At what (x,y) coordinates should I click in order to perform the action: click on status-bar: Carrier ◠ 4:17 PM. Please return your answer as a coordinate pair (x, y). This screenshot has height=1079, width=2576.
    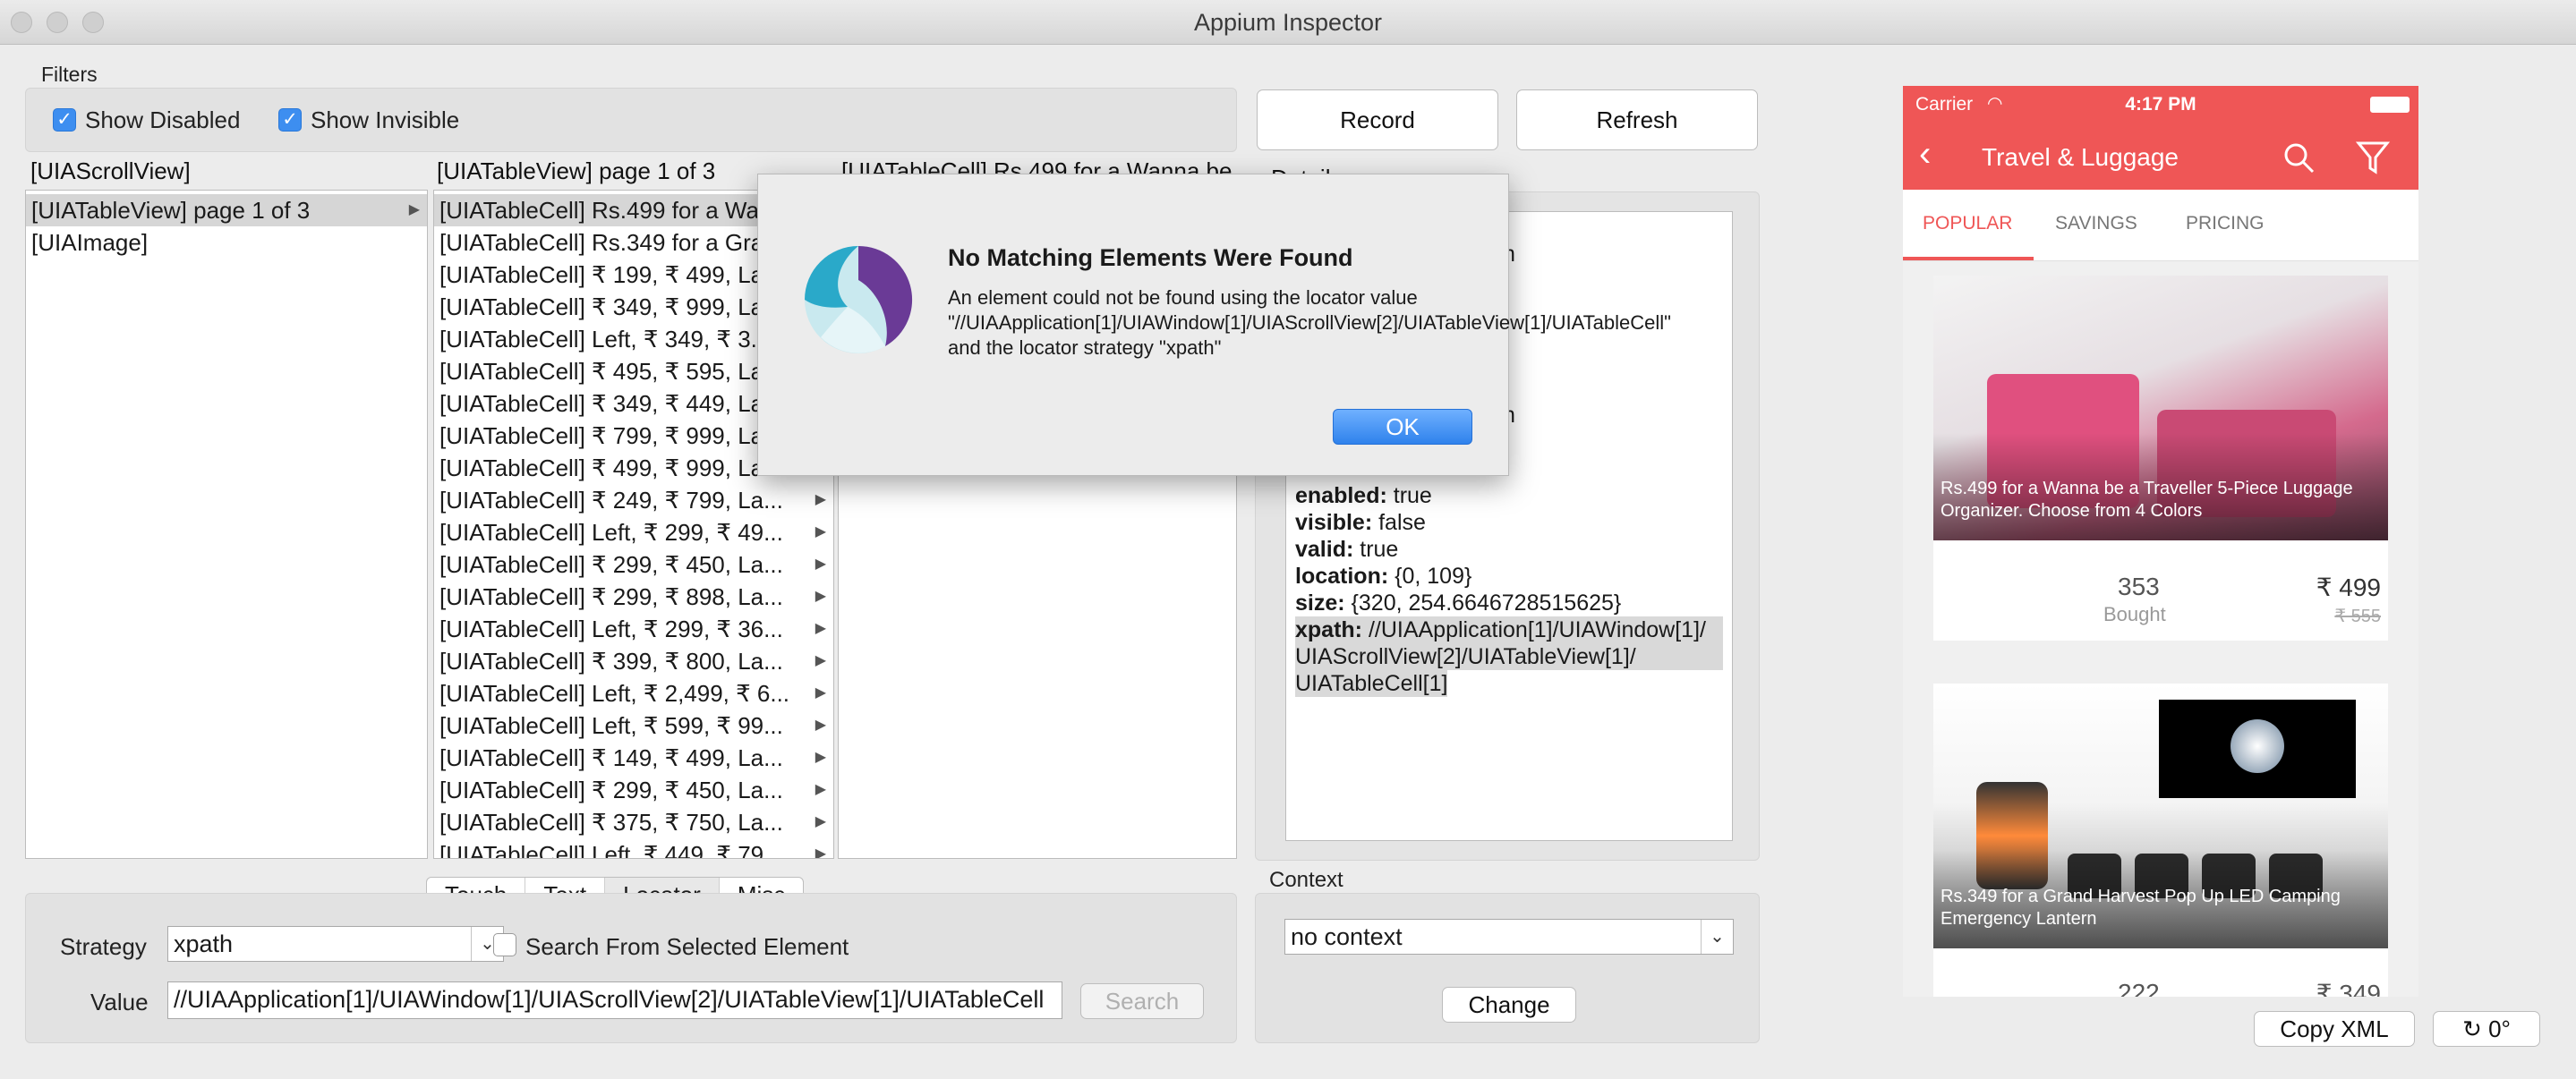
    Looking at the image, I should click on (2160, 104).